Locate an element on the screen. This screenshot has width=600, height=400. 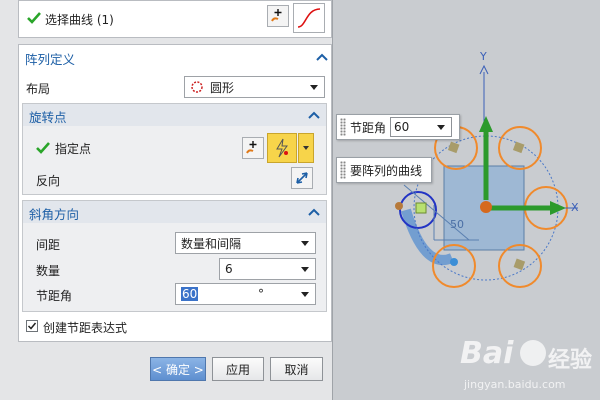
curve-to-pattern-tip-label: 要阵列的曲线 is located at coordinates (386, 170).